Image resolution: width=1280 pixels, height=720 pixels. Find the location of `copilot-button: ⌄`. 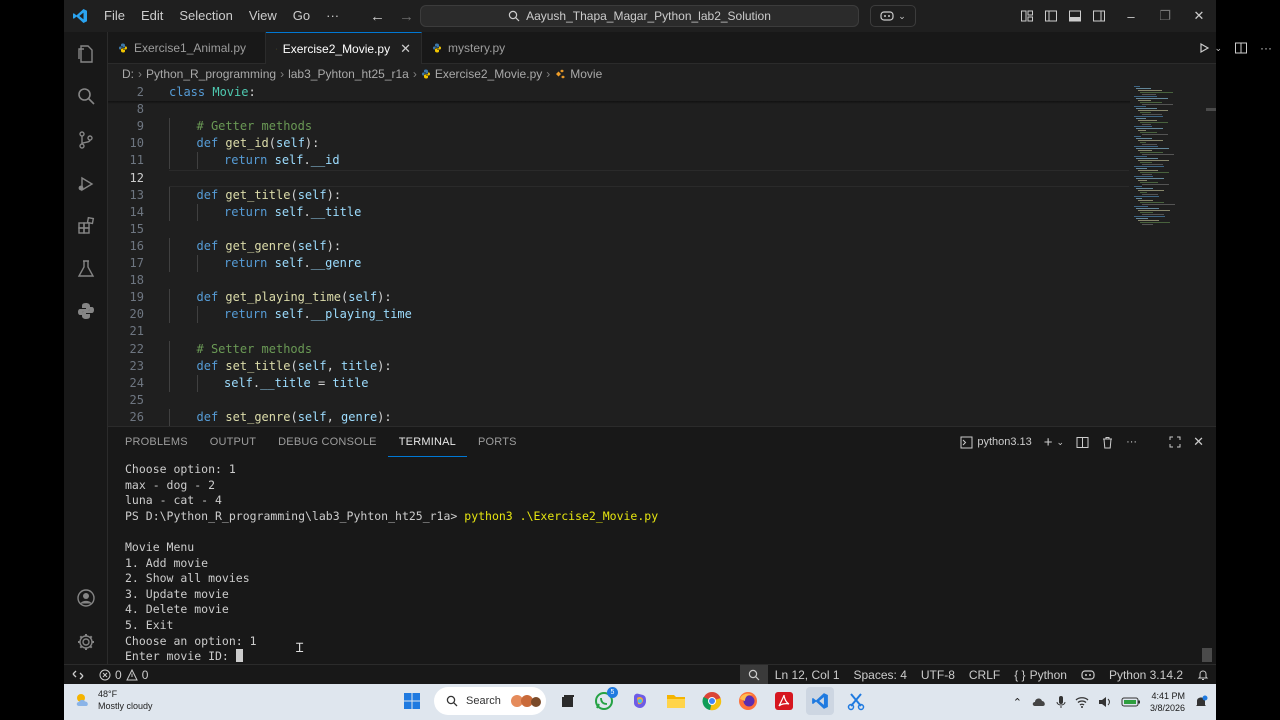

copilot-button: ⌄ is located at coordinates (893, 16).